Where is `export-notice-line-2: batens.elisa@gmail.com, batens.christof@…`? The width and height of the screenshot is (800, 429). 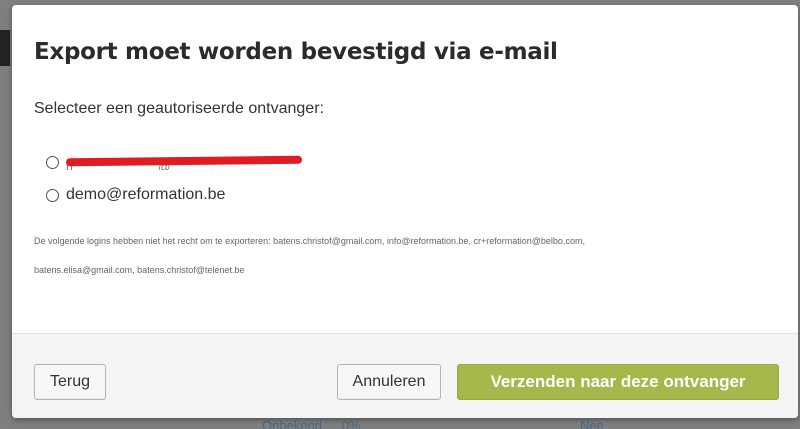
export-notice-line-2: batens.elisa@gmail.com, batens.christof@… is located at coordinates (139, 270).